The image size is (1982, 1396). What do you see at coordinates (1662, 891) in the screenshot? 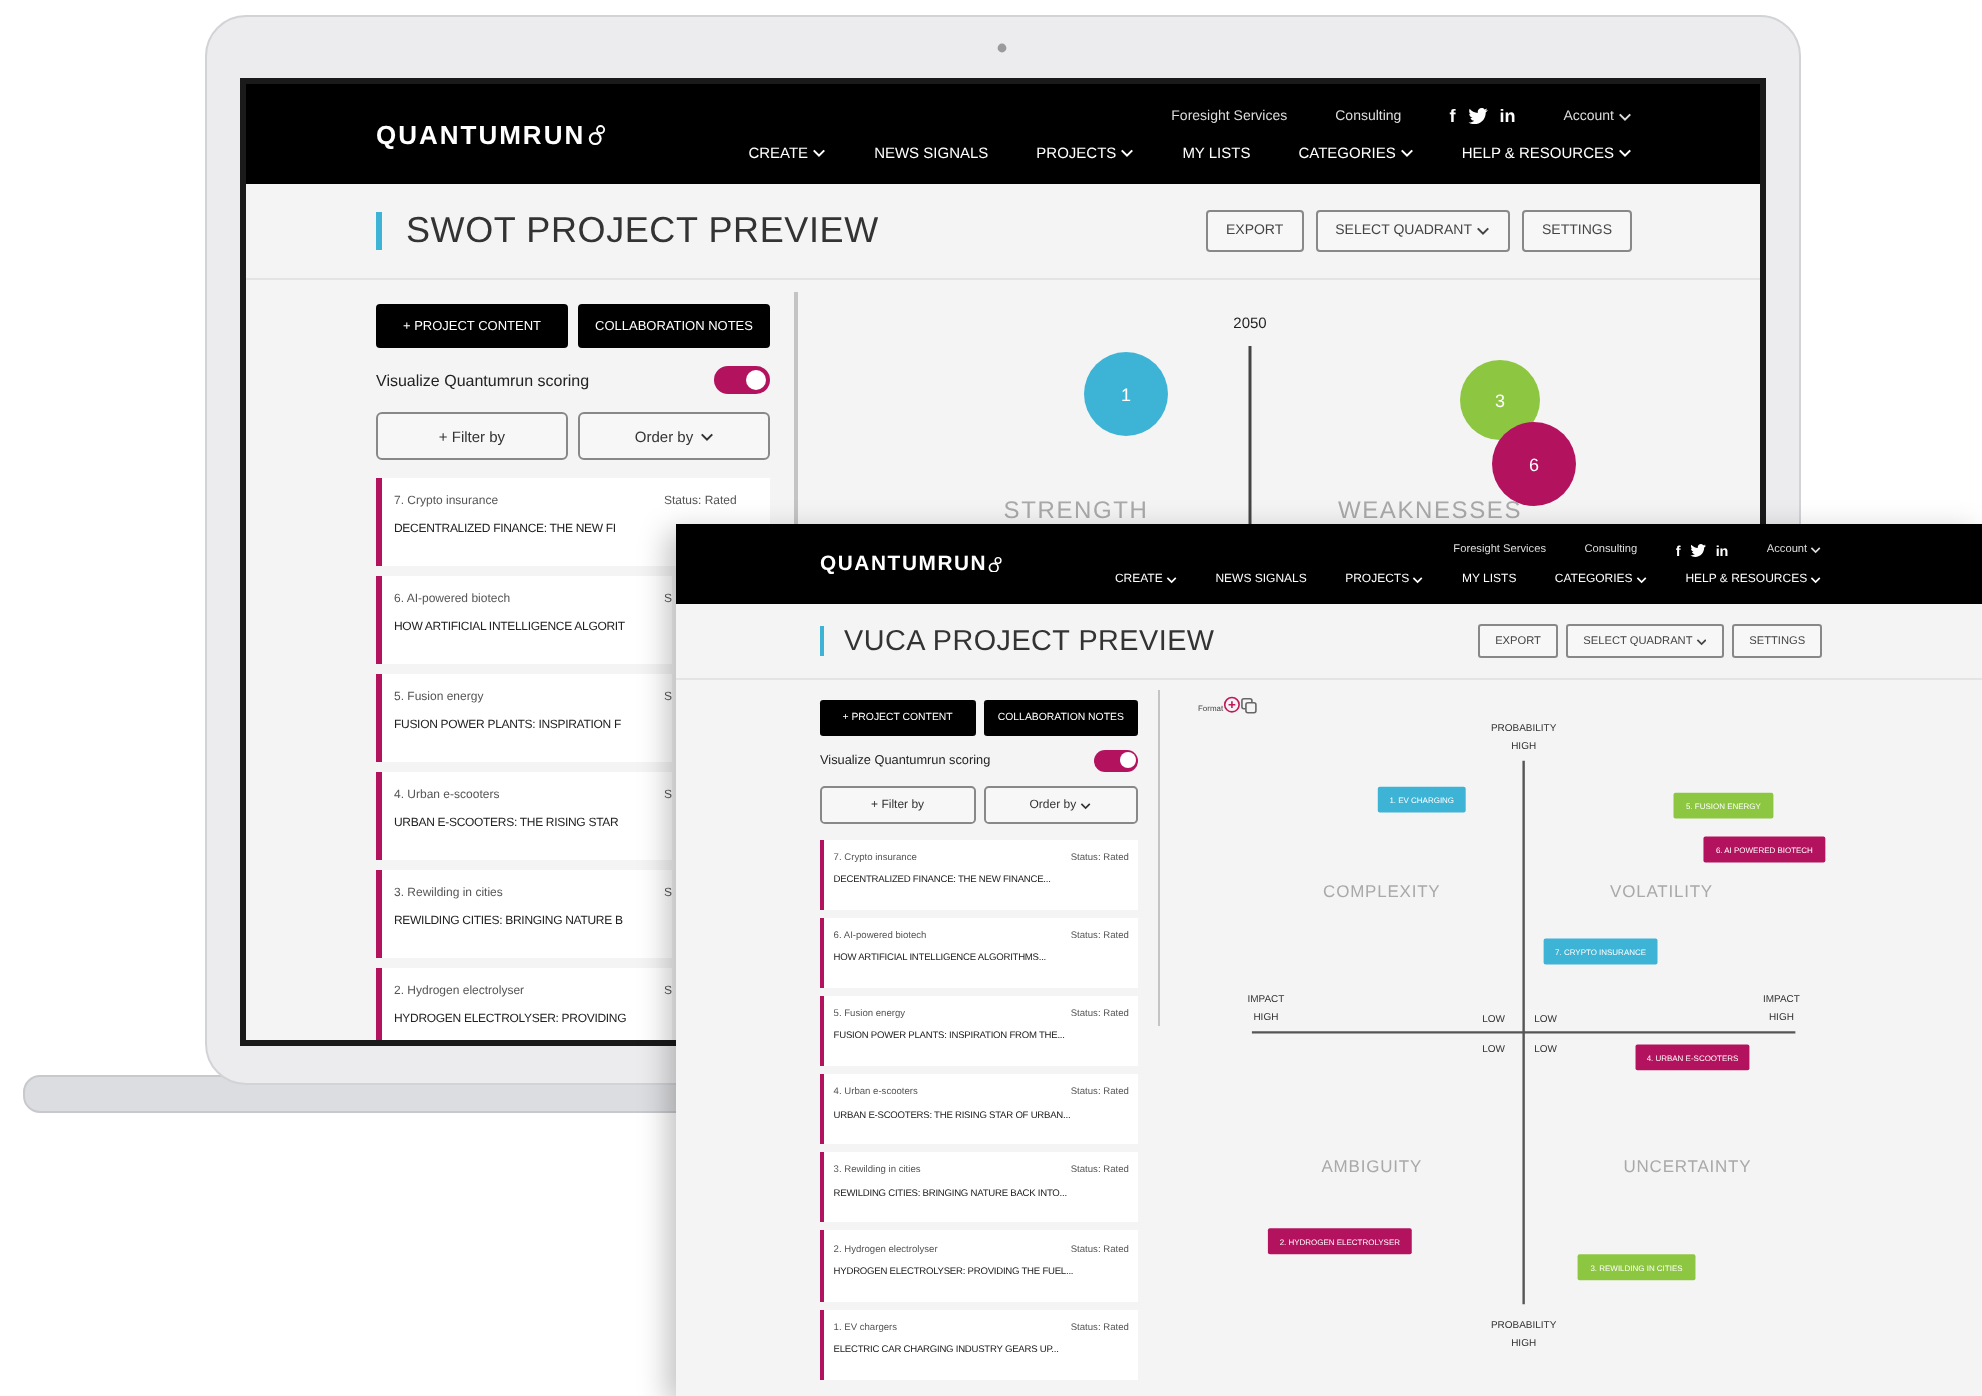
I see `quadrant-label: VOLATILITY` at bounding box center [1662, 891].